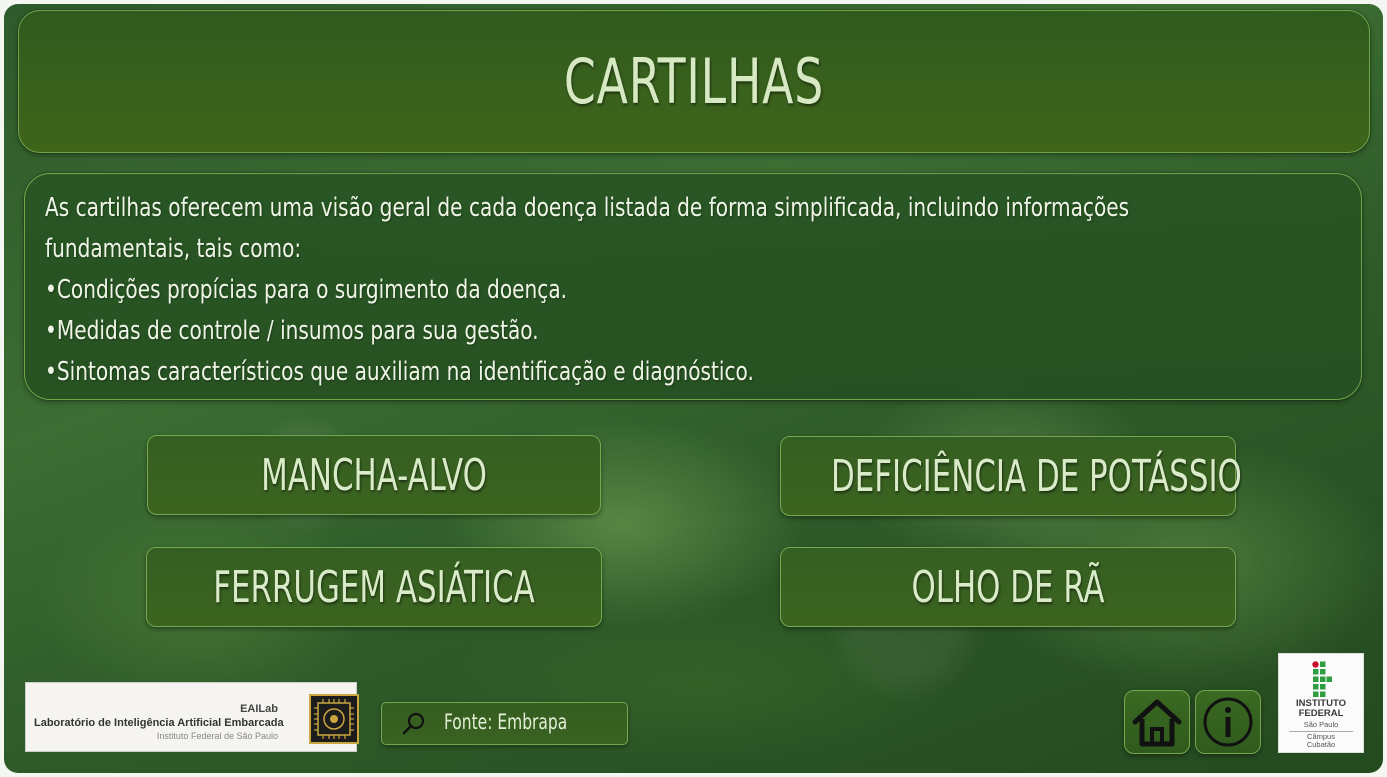 The height and width of the screenshot is (777, 1387). What do you see at coordinates (1321, 713) in the screenshot?
I see `if-line-federal: FEDERAL` at bounding box center [1321, 713].